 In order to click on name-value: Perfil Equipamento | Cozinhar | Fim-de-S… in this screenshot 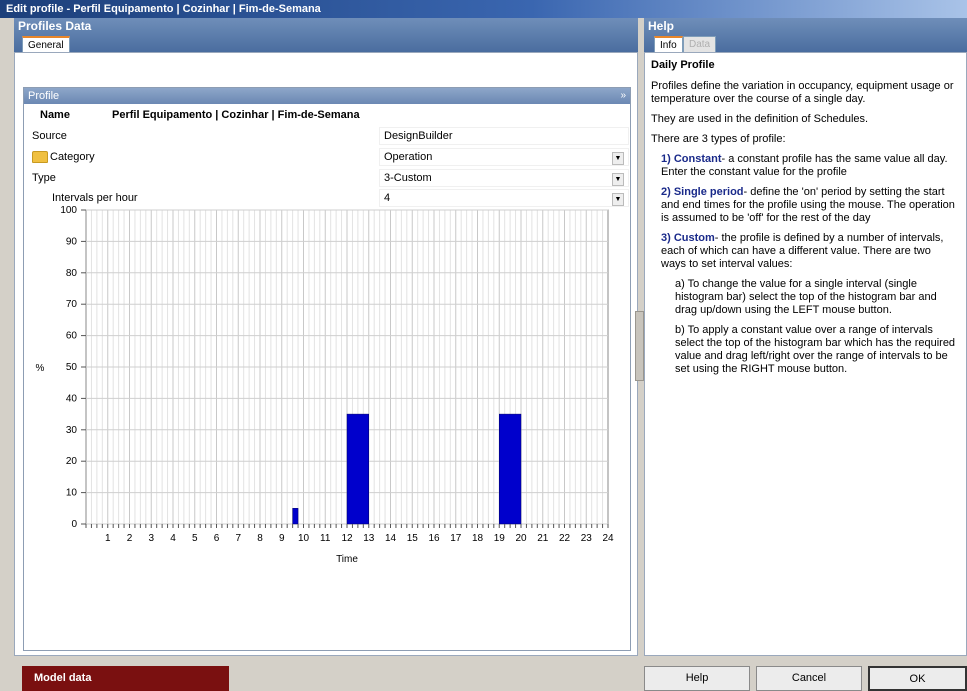, I will do `click(236, 115)`.